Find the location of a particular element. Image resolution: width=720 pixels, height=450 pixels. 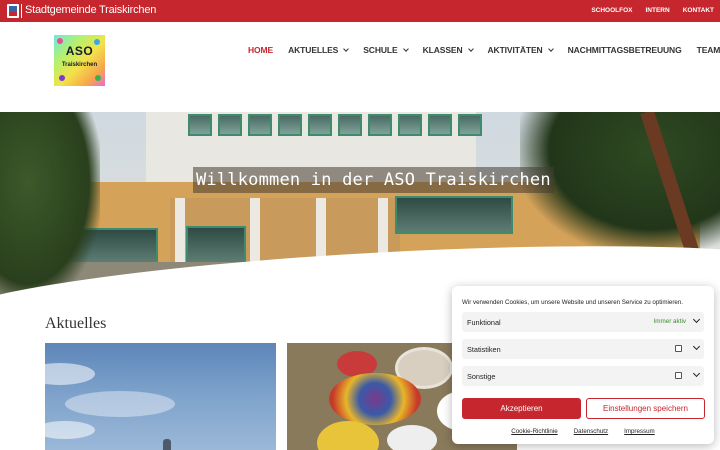

top-link-intern: INTERN is located at coordinates (658, 10).